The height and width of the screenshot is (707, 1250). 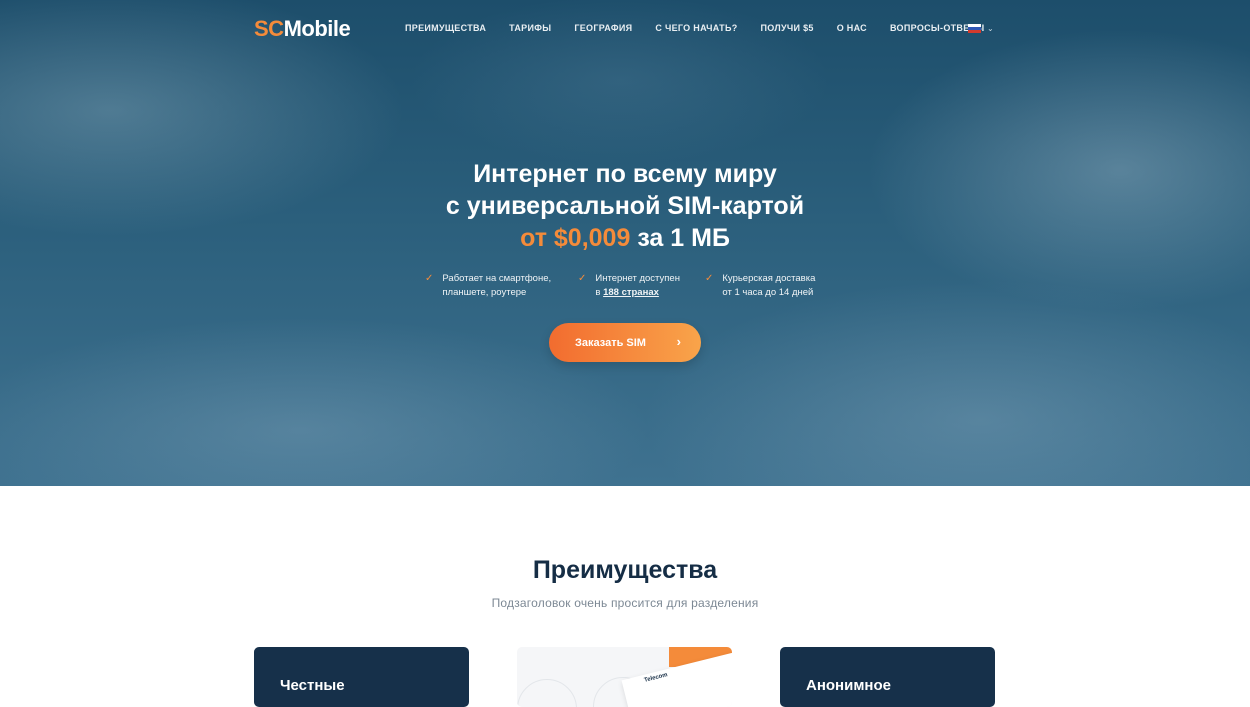 I want to click on price-highlight: от $0,009, so click(x=575, y=238).